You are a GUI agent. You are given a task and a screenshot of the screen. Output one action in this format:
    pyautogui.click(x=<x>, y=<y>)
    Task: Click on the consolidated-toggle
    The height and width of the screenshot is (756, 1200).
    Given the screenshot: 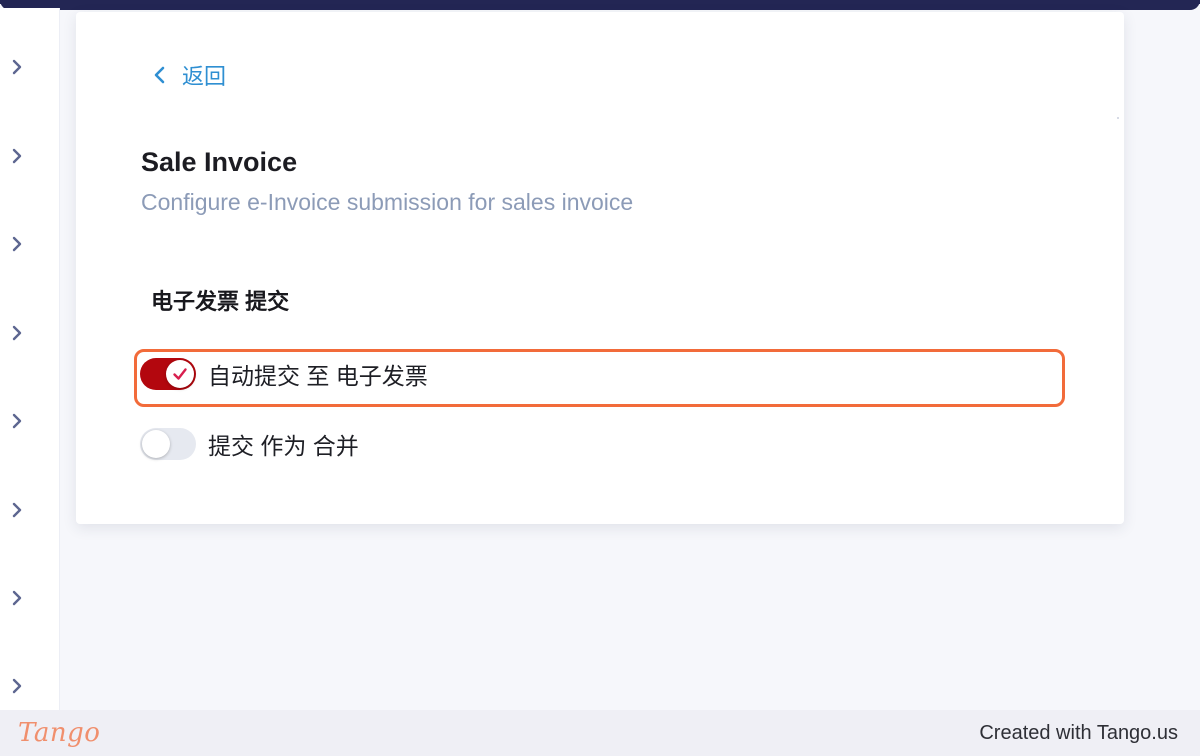 What is the action you would take?
    pyautogui.click(x=168, y=444)
    